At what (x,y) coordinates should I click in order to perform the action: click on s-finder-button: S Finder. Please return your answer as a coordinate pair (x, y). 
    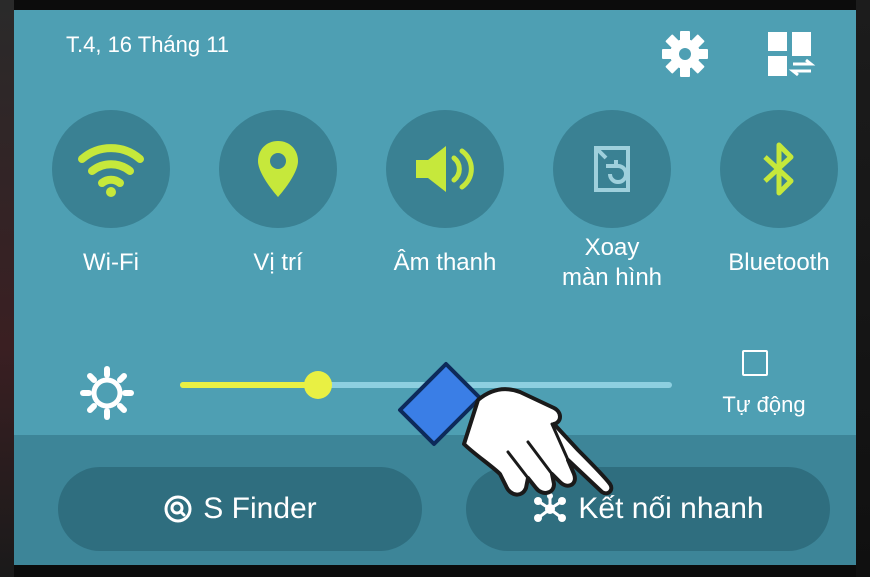
    Looking at the image, I should click on (240, 509).